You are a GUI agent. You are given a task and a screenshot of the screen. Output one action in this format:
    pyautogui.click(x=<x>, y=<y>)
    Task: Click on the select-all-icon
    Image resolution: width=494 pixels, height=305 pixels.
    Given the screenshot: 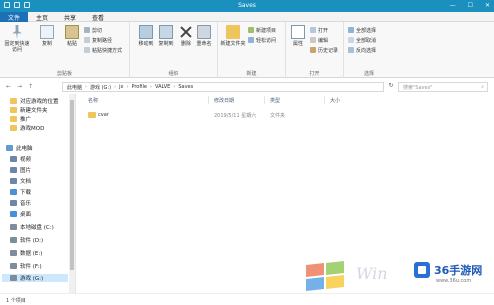 What is the action you would take?
    pyautogui.click(x=351, y=30)
    